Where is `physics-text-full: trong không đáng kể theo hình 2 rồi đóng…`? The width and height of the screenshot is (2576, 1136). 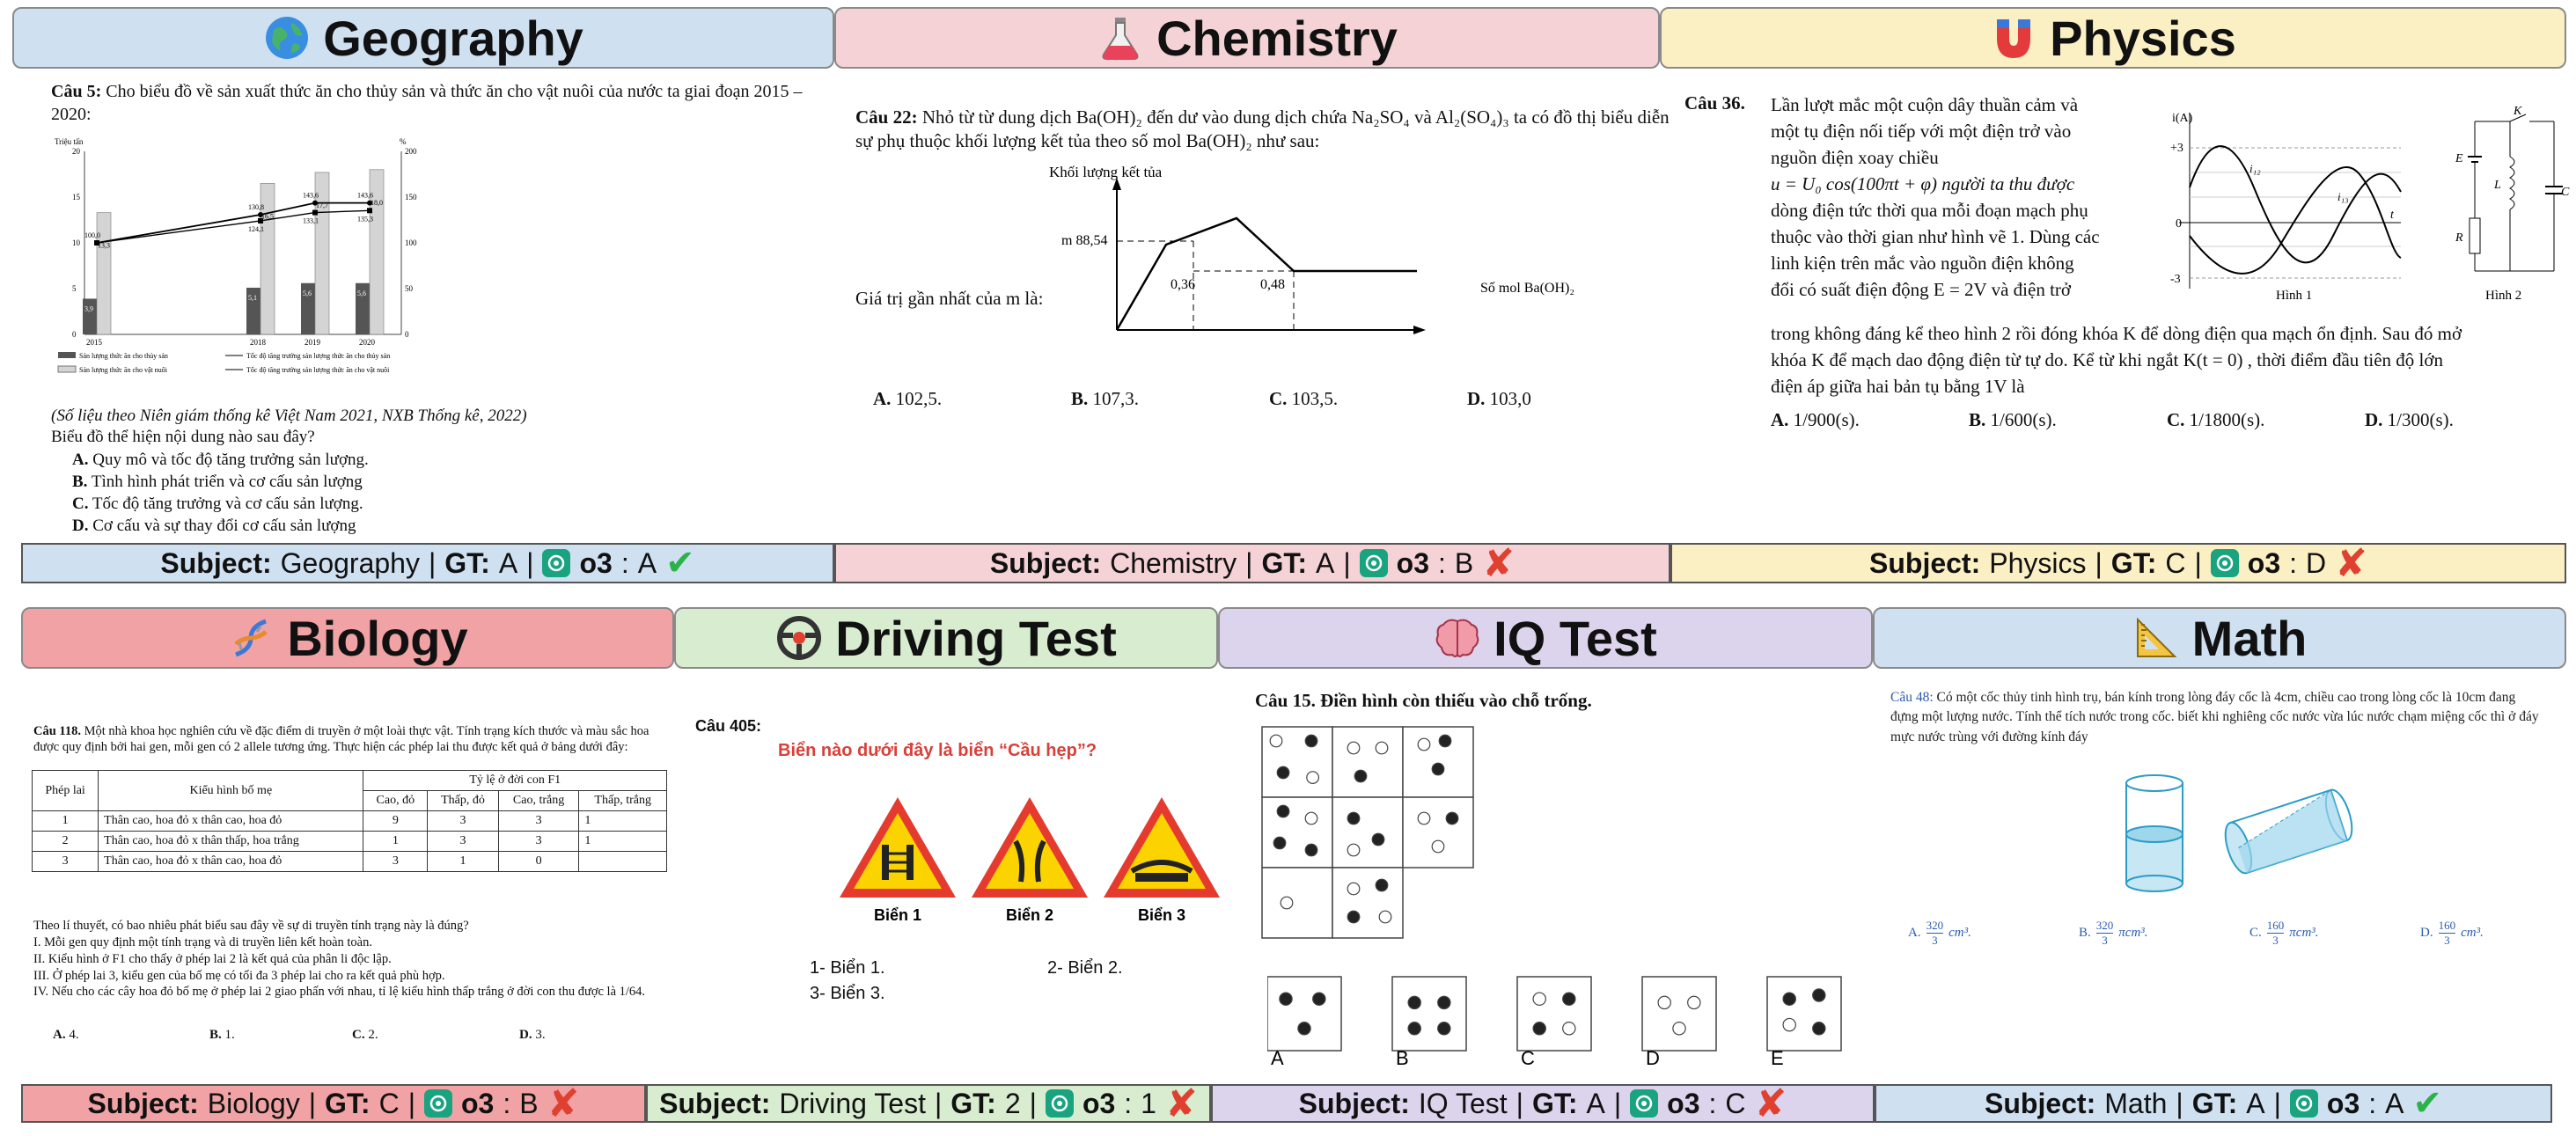
physics-text-full: trong không đáng kể theo hình 2 rồi đóng… is located at coordinates (2116, 360).